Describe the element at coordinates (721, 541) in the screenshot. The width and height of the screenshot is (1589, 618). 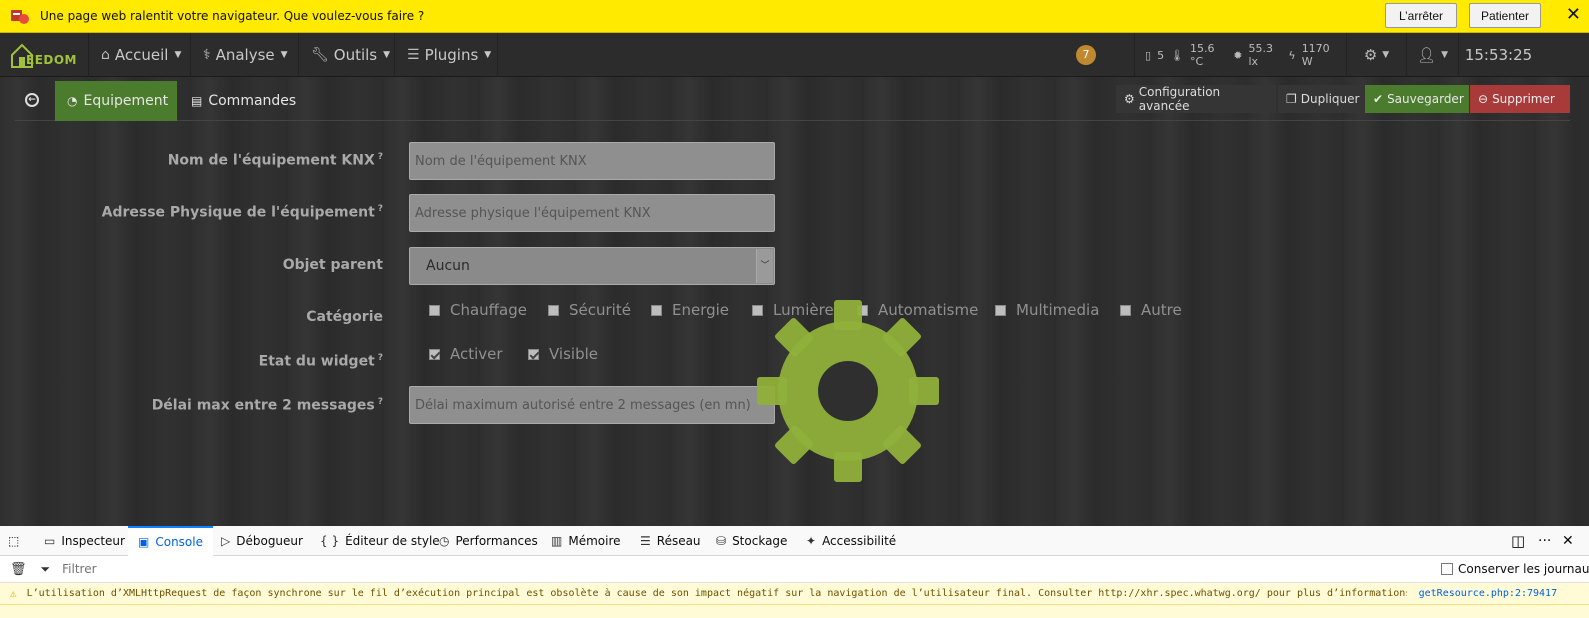
I see `storage-icon: ⛁` at that location.